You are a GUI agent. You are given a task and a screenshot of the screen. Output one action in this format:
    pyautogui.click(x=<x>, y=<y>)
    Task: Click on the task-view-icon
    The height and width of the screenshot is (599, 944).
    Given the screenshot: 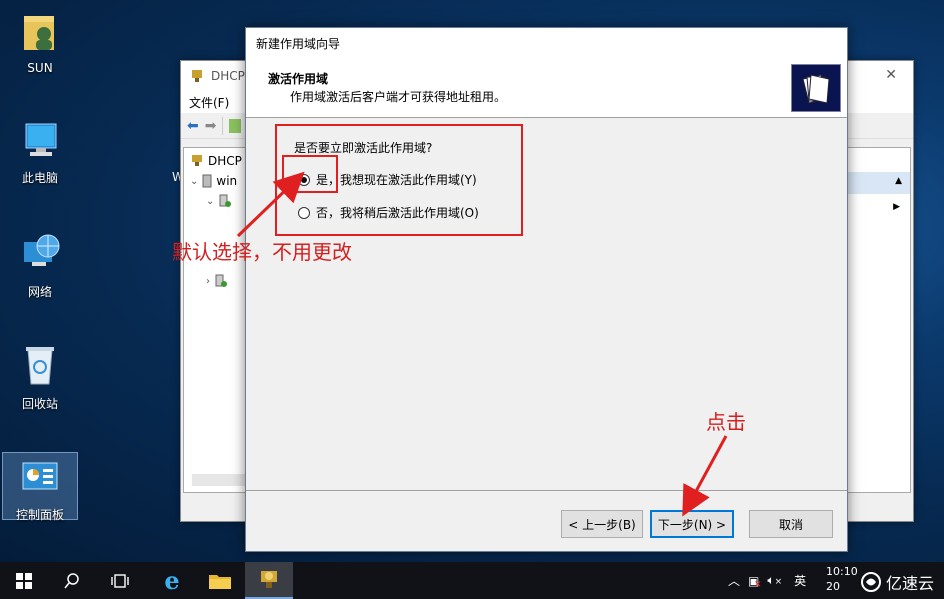 What is the action you would take?
    pyautogui.click(x=120, y=580)
    